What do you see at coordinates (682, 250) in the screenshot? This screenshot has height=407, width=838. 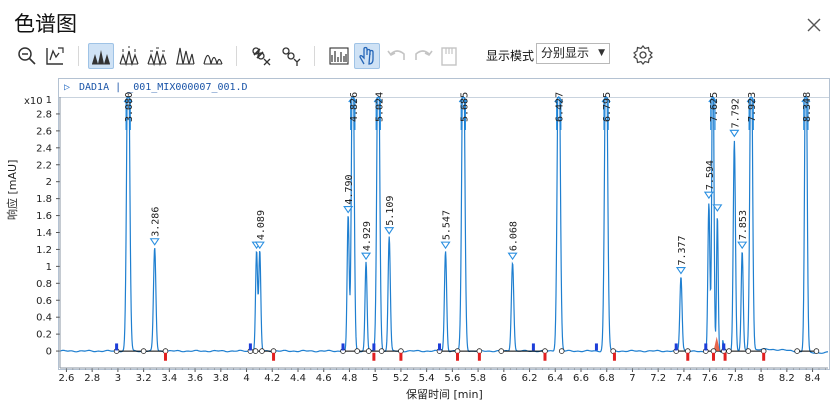 I see `peak-label: 7.377` at bounding box center [682, 250].